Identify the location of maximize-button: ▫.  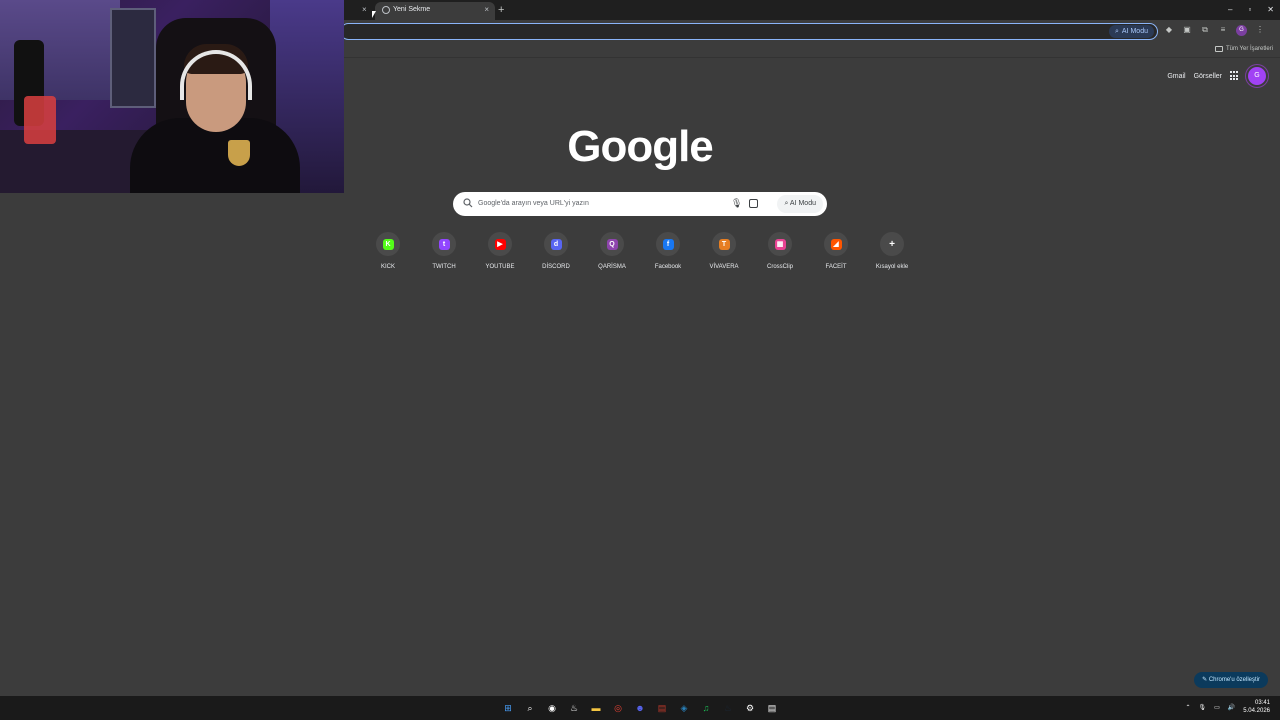
(1249, 10).